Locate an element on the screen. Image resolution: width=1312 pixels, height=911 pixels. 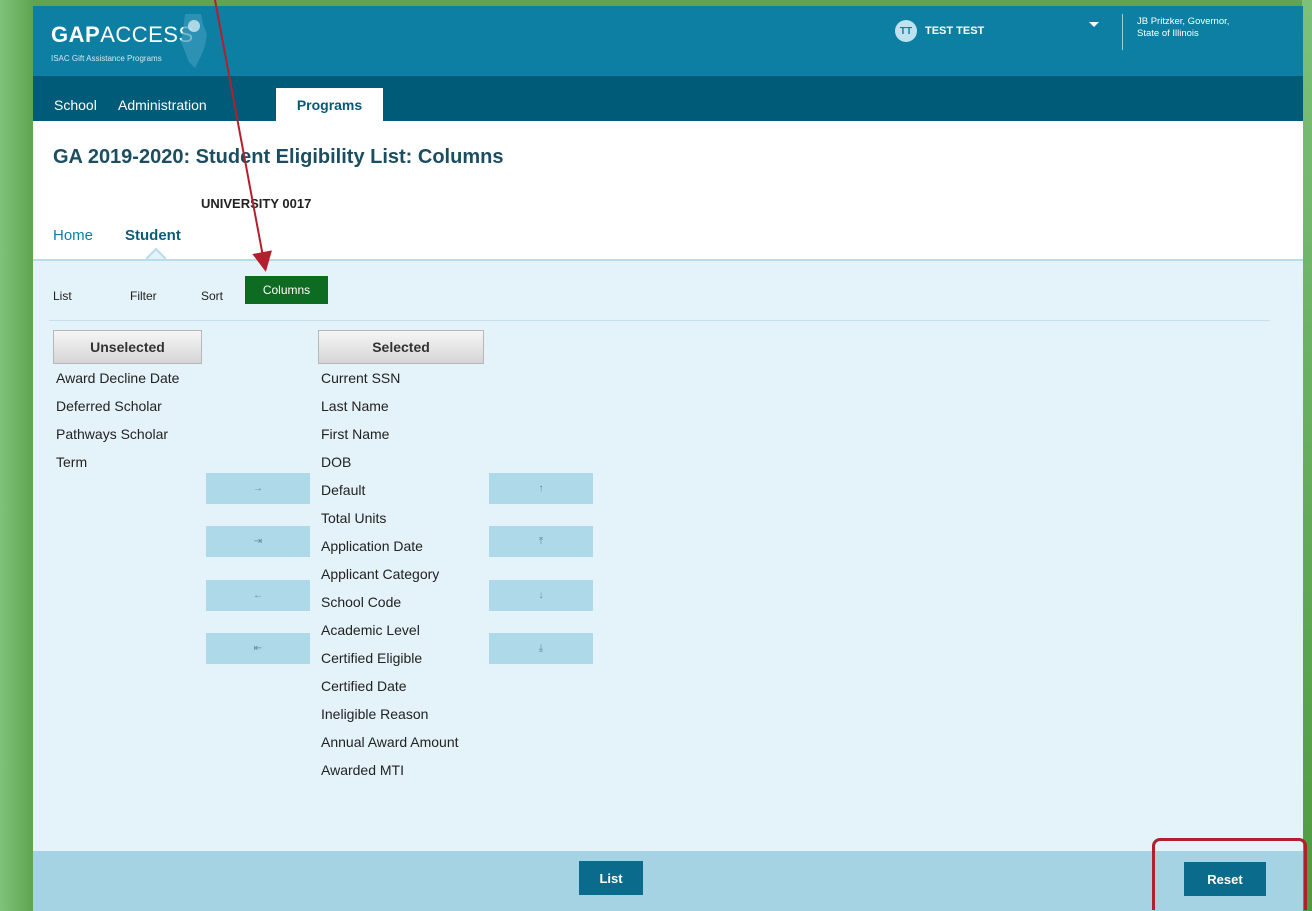
list-item: Academic Level is located at coordinates (390, 632).